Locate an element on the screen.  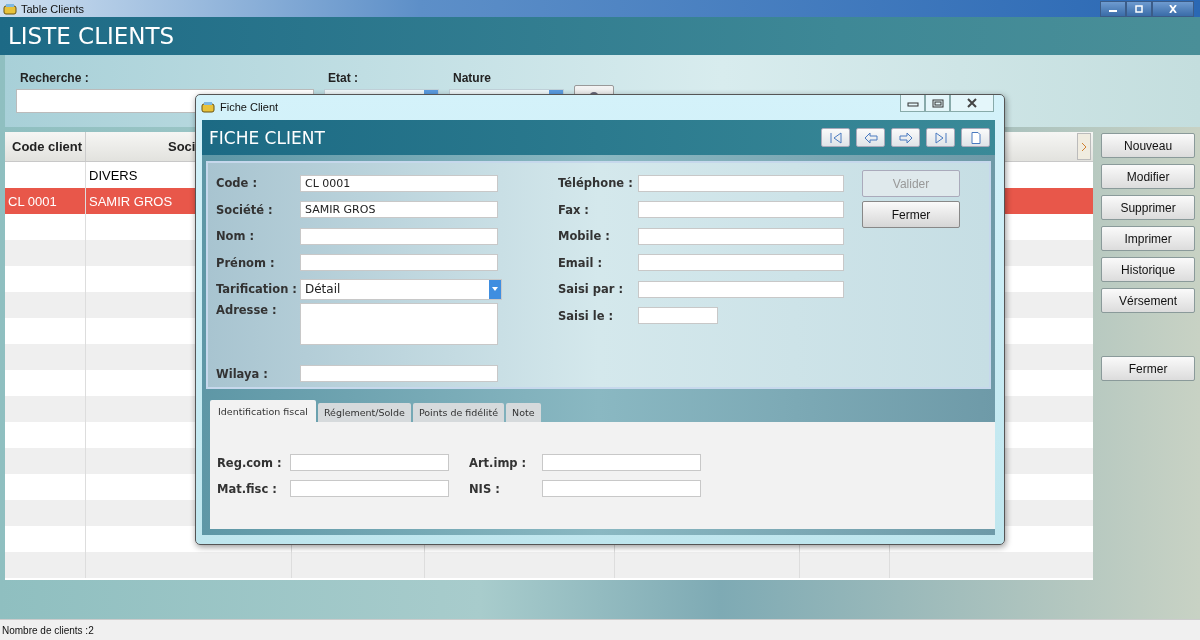
field-label: Wilaya : is located at coordinates (242, 373).